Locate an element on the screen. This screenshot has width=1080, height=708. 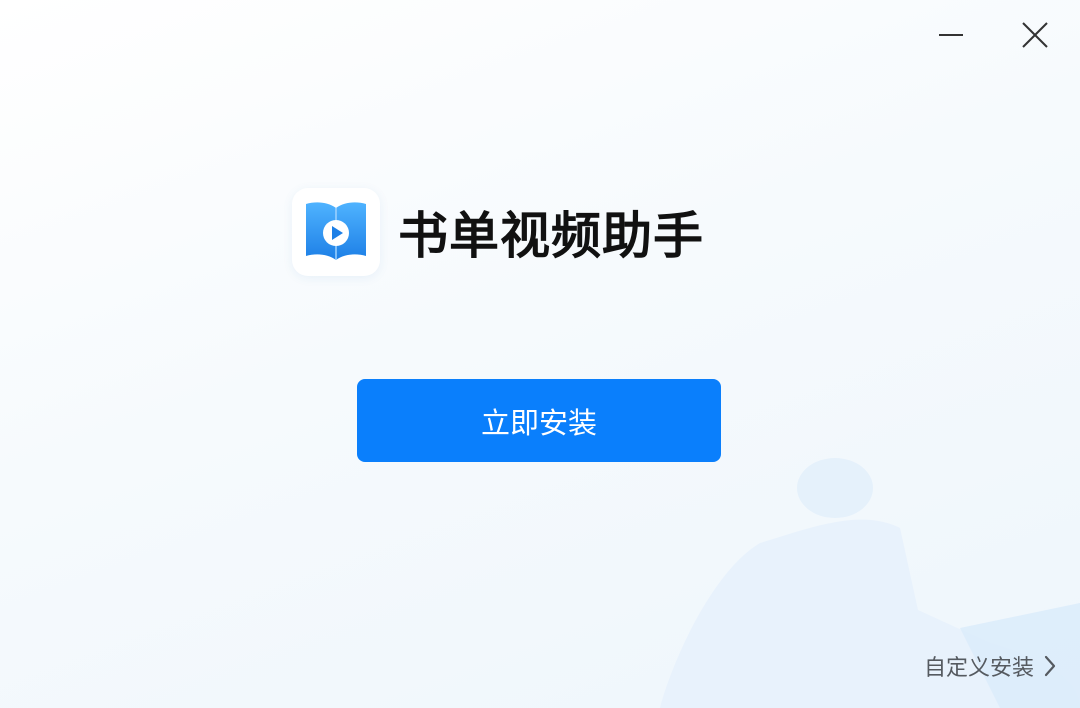
close-icon is located at coordinates (1035, 35).